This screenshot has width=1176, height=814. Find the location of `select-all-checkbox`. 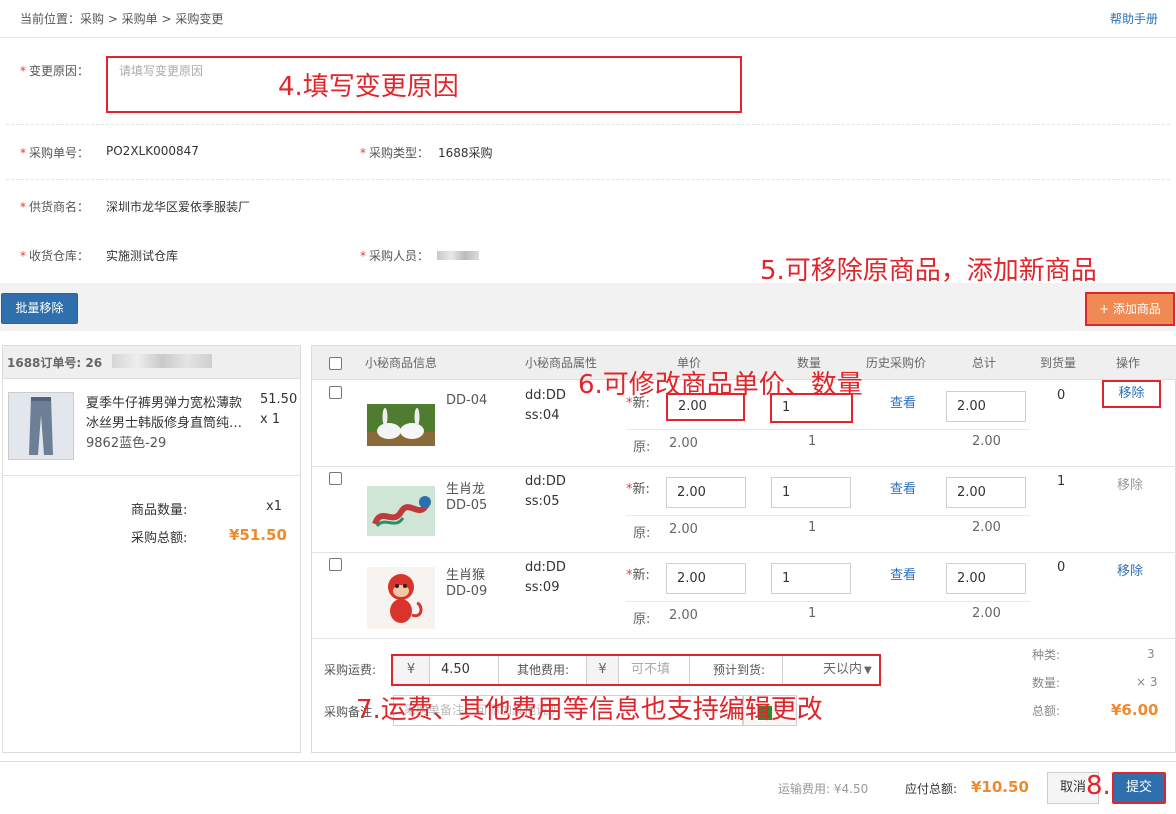

select-all-checkbox is located at coordinates (335, 363).